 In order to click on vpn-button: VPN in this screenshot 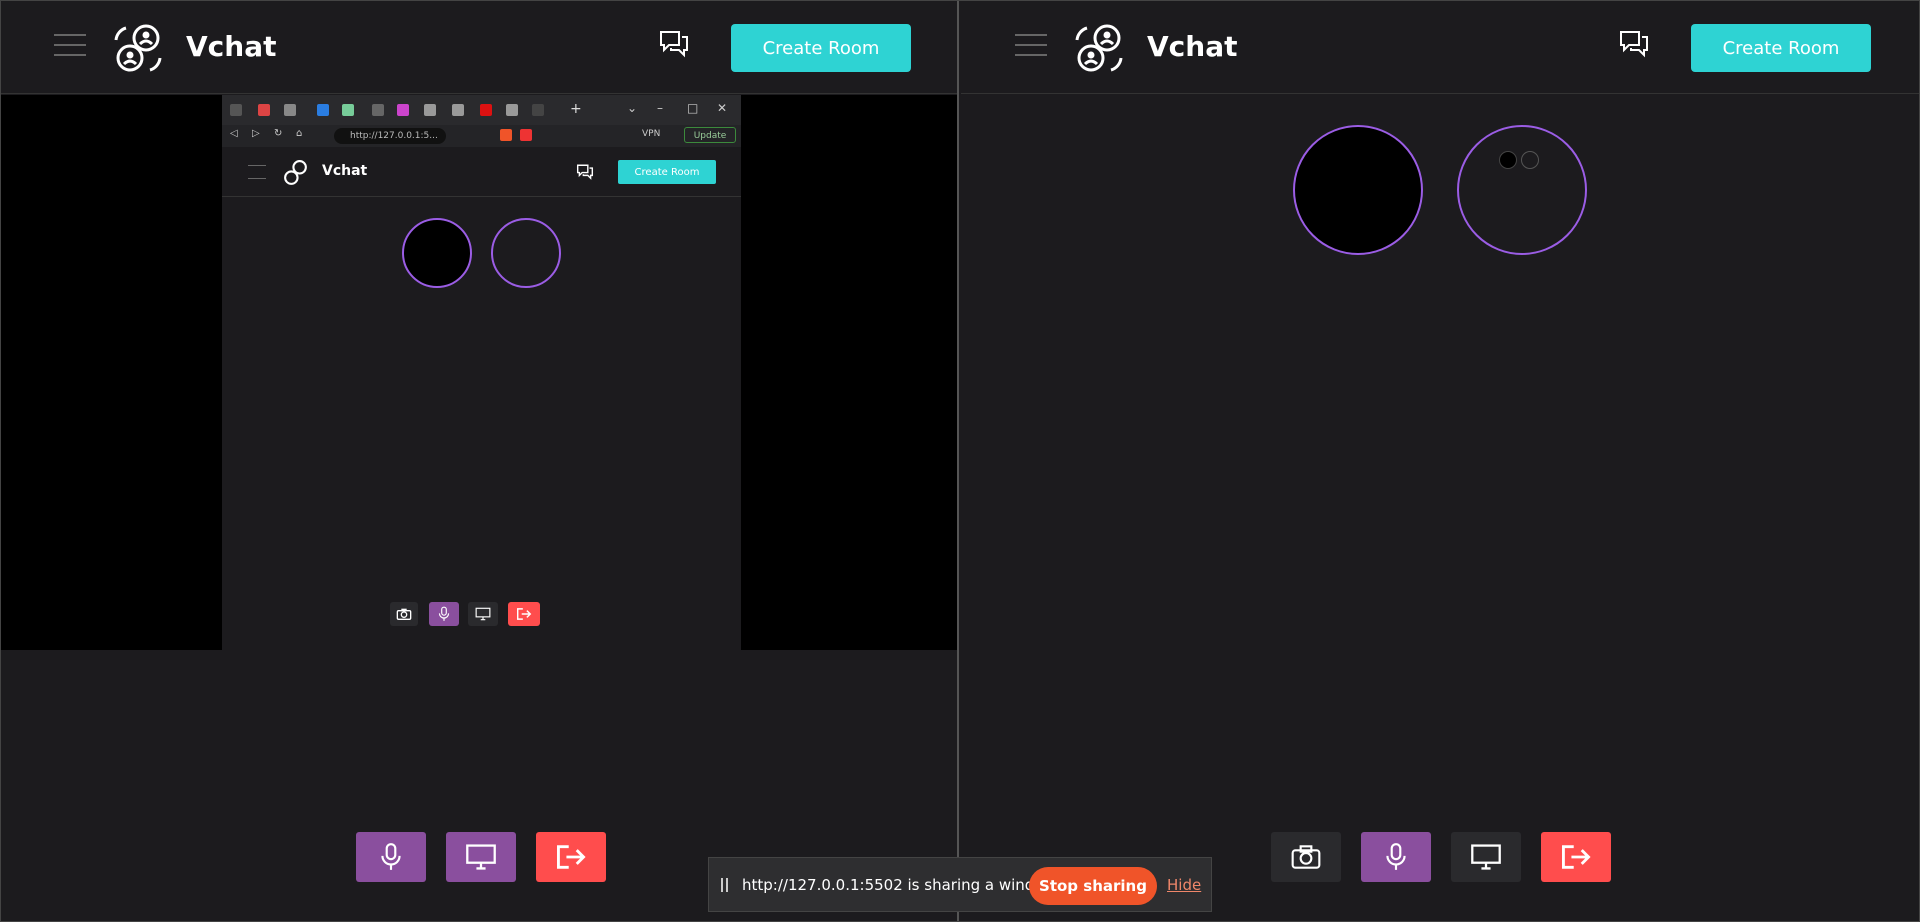, I will do `click(651, 134)`.